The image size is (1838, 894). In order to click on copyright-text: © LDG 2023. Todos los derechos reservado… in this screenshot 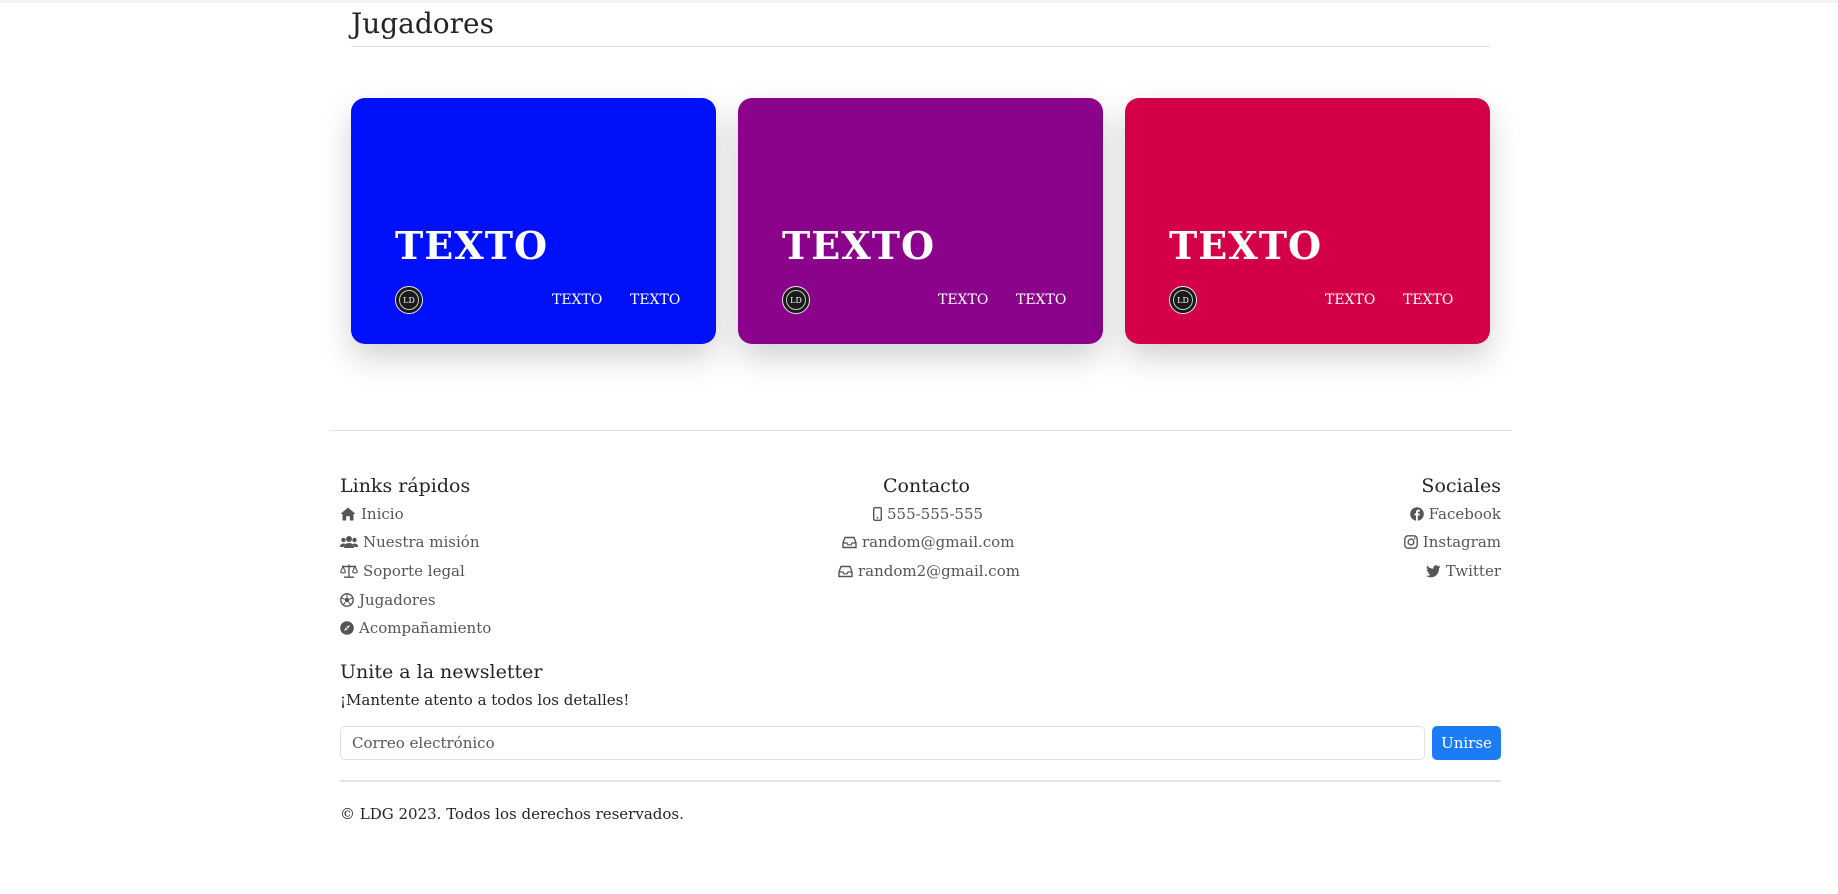, I will do `click(512, 814)`.